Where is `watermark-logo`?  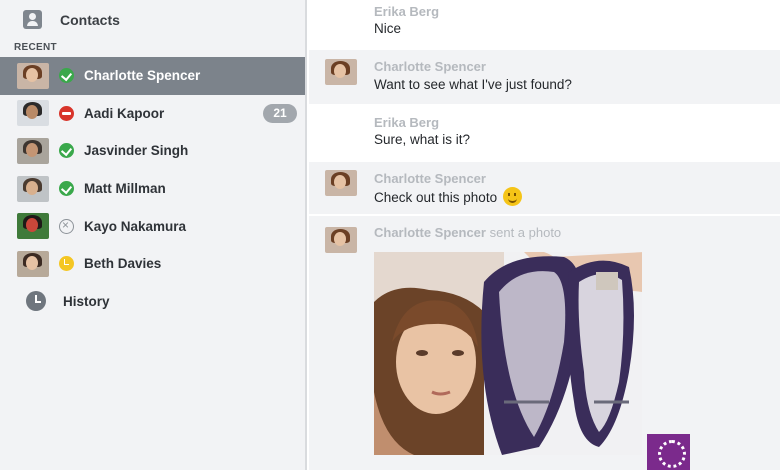
watermark-logo is located at coordinates (668, 452).